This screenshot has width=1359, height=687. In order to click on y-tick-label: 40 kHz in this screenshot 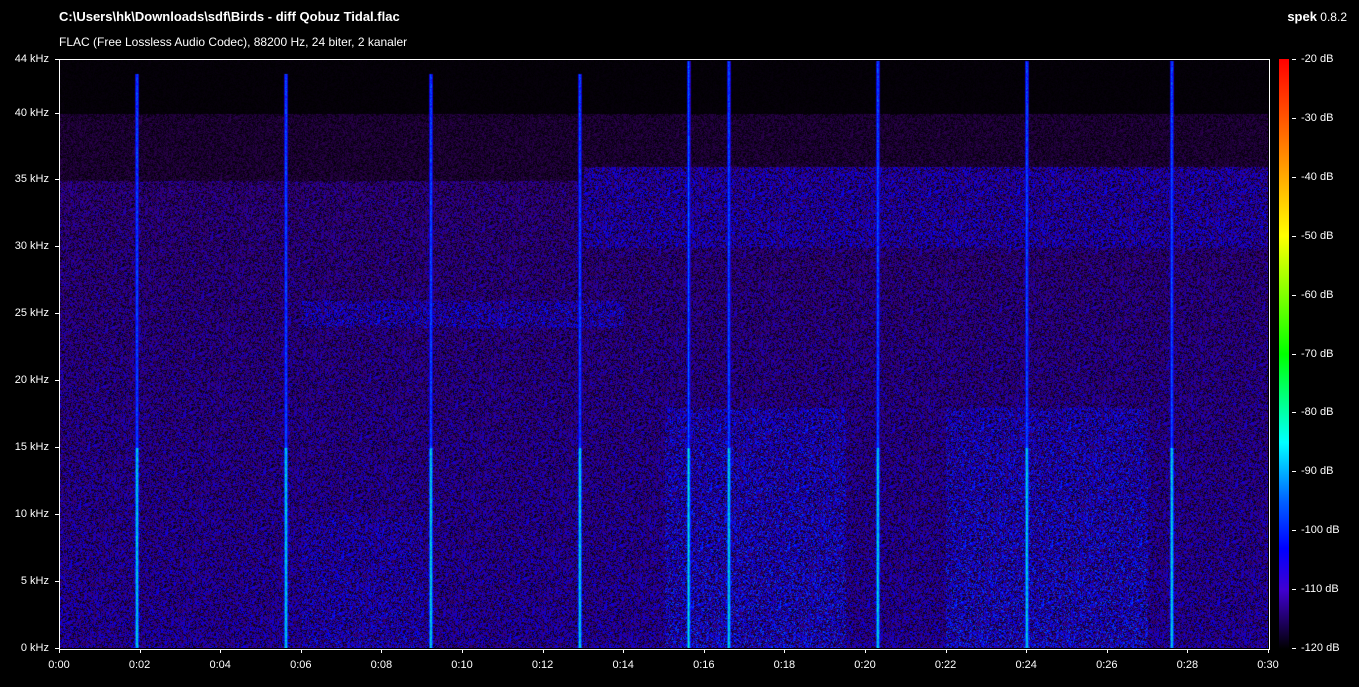, I will do `click(31, 112)`.